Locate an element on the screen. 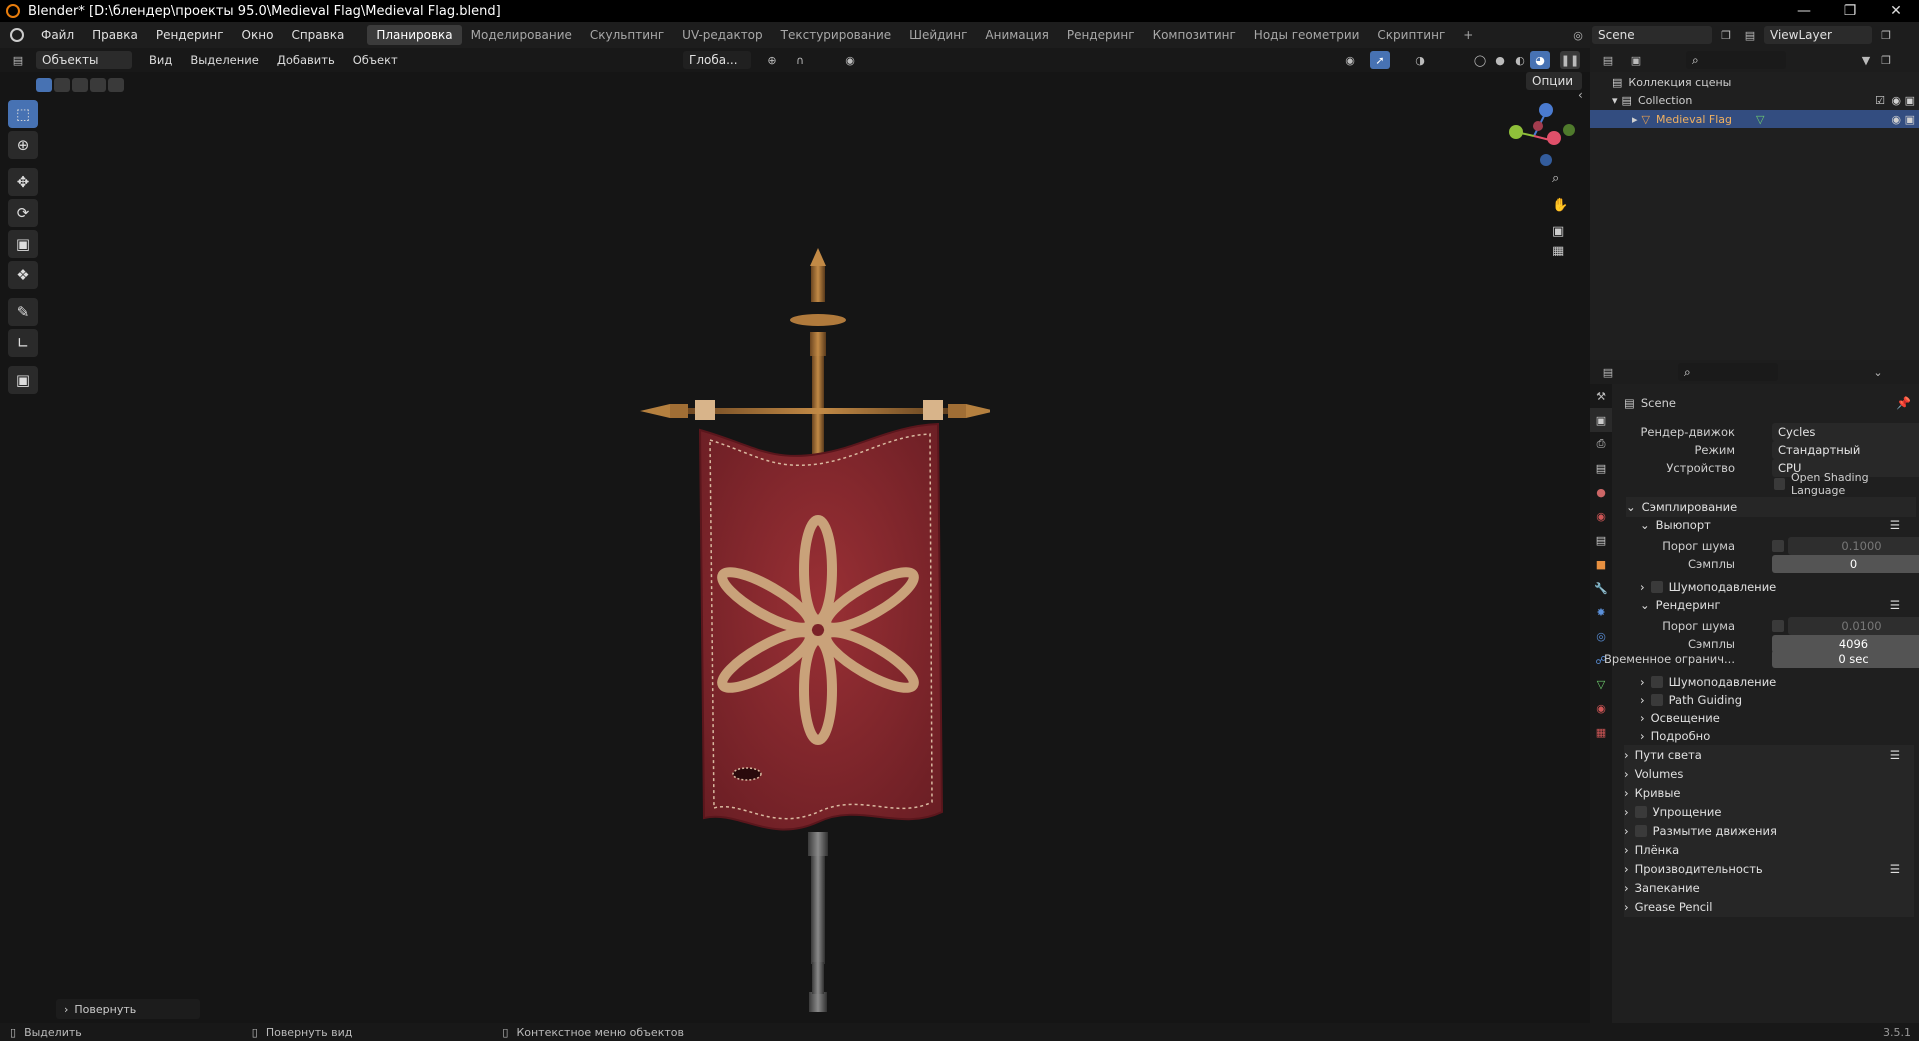 This screenshot has width=1919, height=1041. tab-rendering: Рендеринг is located at coordinates (1101, 35).